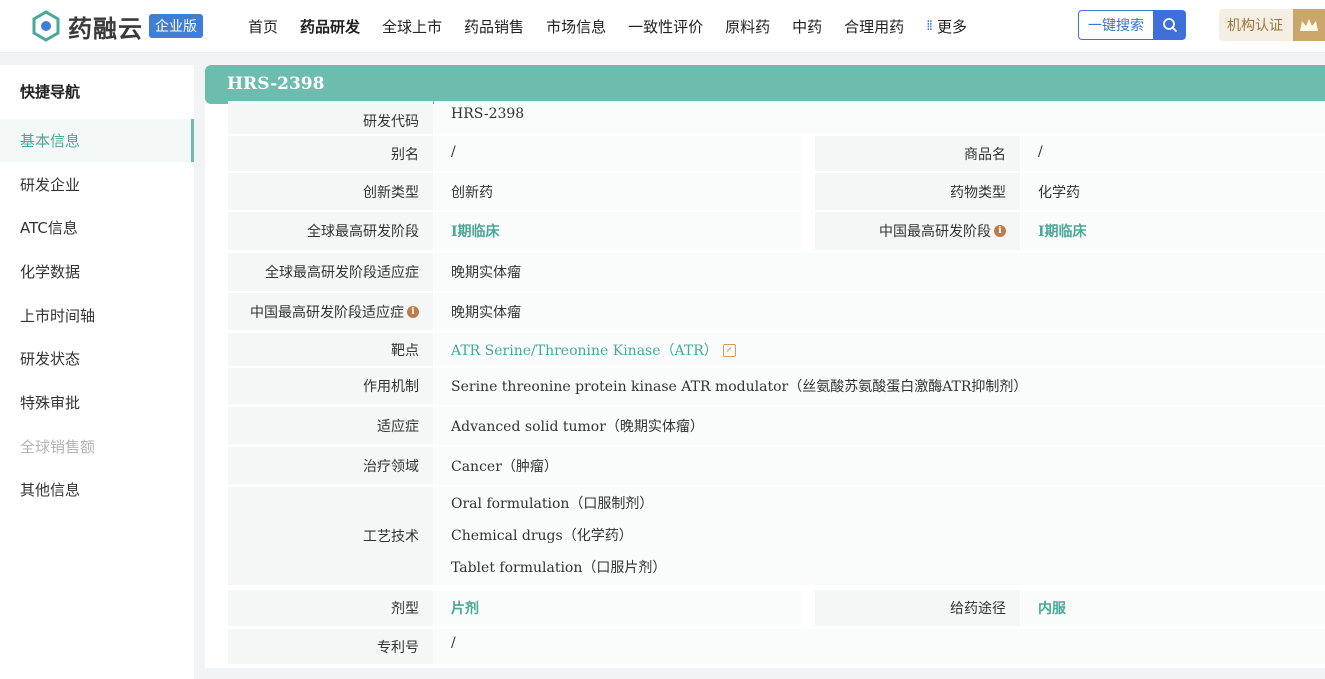 The image size is (1325, 679). What do you see at coordinates (50, 490) in the screenshot?
I see `sidebar-item-label: 其他信息` at bounding box center [50, 490].